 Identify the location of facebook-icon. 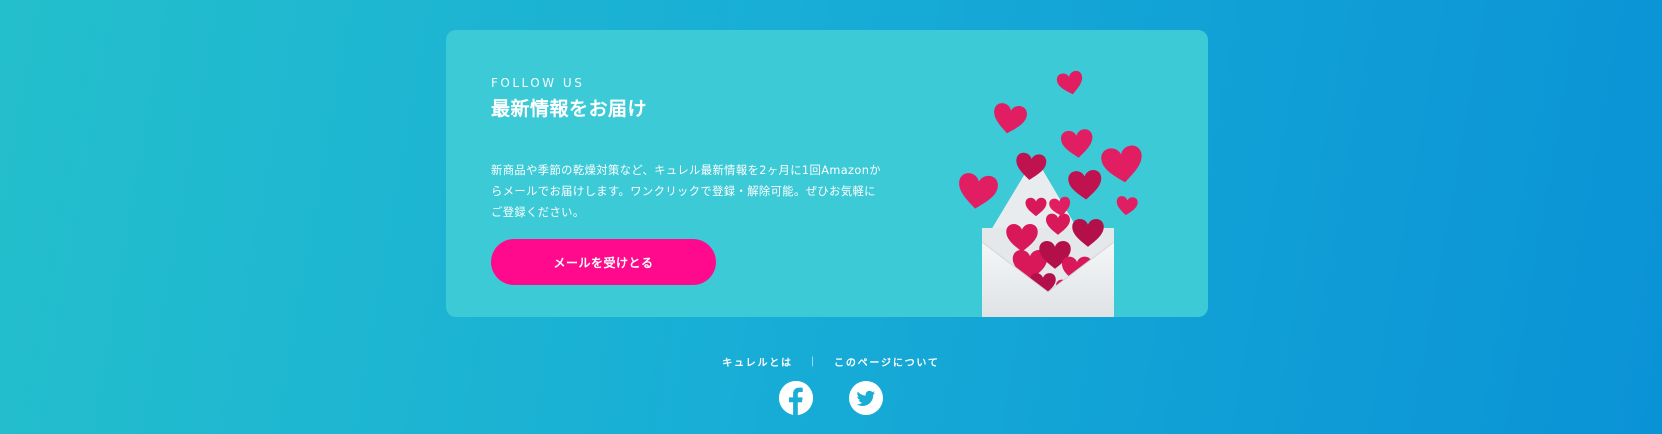
(796, 398).